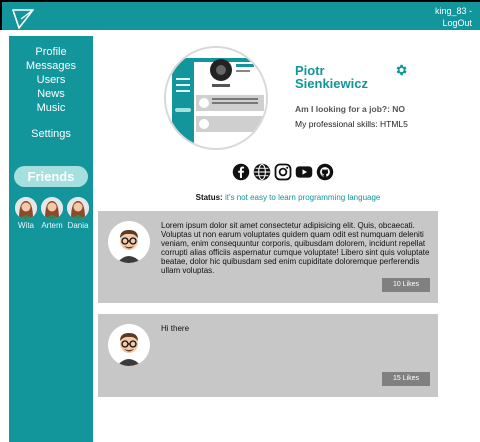  What do you see at coordinates (51, 176) in the screenshot?
I see `friends-button: Friends` at bounding box center [51, 176].